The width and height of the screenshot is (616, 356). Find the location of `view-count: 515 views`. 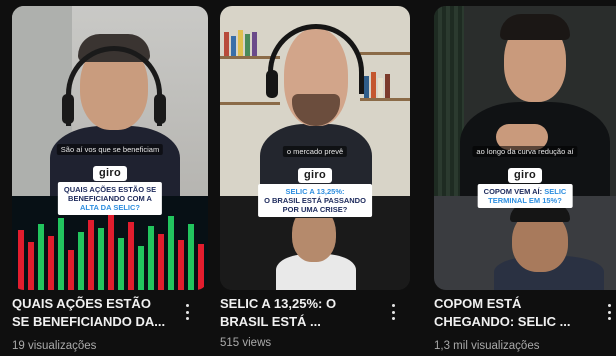

view-count: 515 views is located at coordinates (246, 343).